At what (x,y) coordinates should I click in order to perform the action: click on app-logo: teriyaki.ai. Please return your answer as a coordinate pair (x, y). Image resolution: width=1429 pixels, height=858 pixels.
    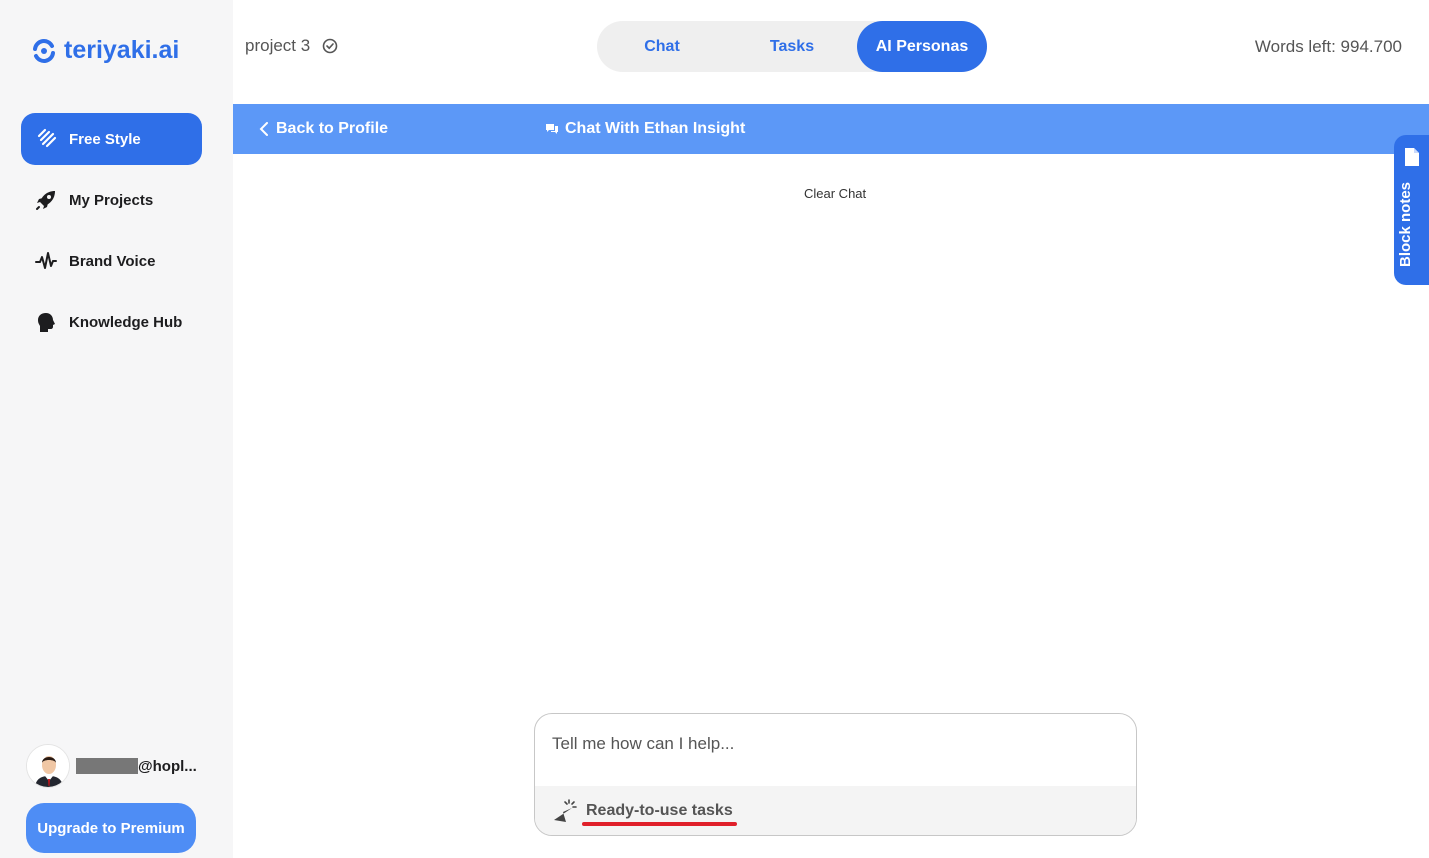
    Looking at the image, I should click on (104, 50).